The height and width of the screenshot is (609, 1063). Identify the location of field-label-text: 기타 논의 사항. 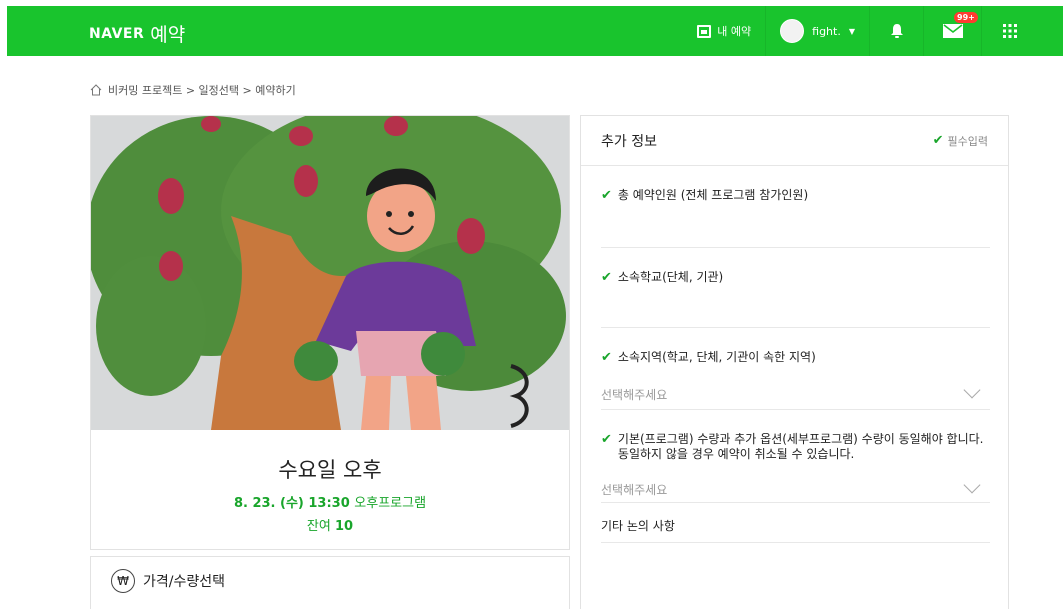
(638, 526).